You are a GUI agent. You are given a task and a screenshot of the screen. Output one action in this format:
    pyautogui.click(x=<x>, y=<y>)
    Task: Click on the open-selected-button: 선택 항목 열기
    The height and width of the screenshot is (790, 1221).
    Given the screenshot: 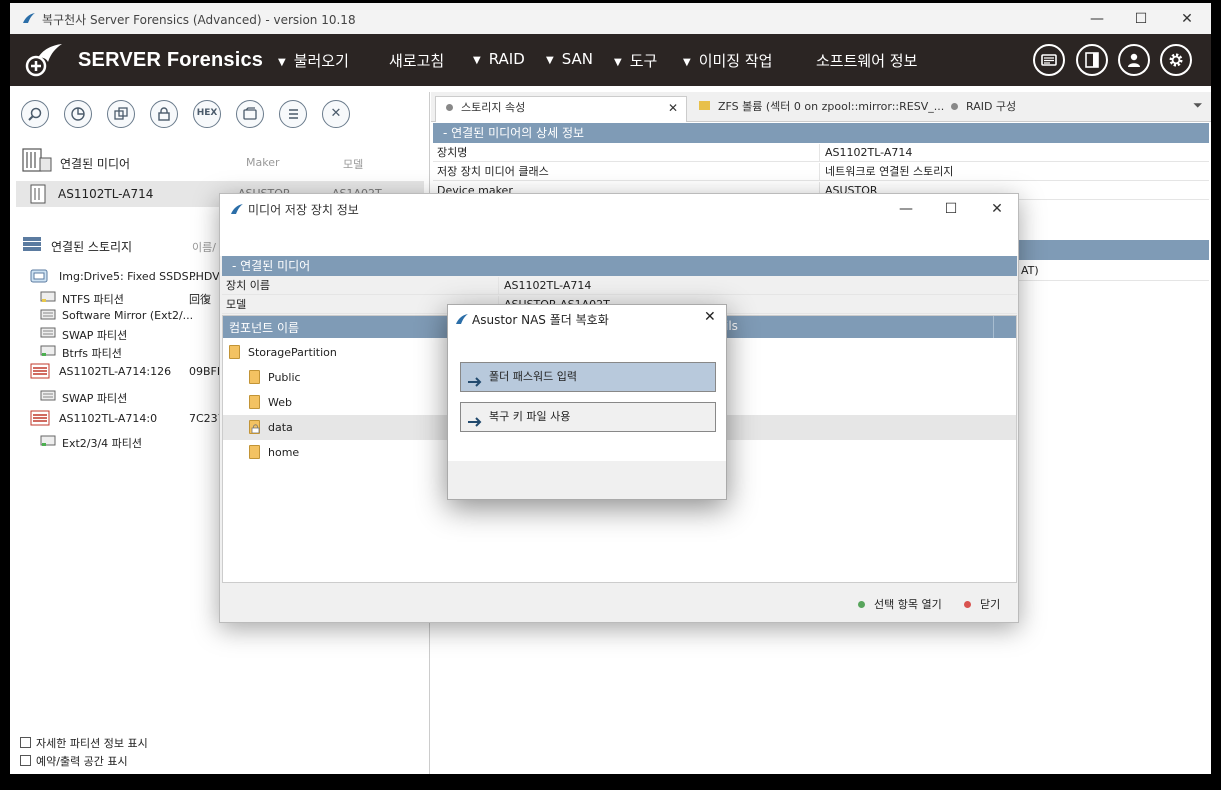 What is the action you would take?
    pyautogui.click(x=900, y=604)
    